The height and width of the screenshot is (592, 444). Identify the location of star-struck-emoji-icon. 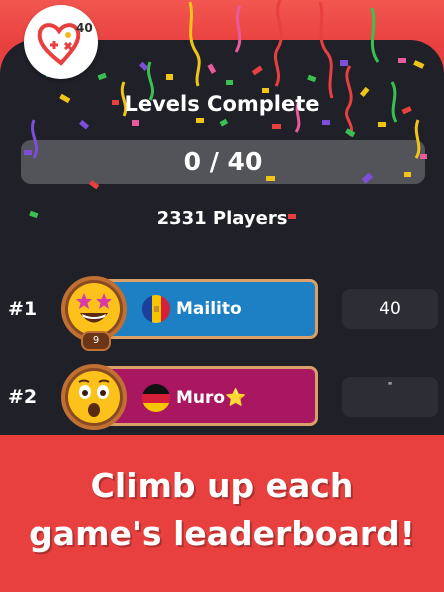
(94, 309).